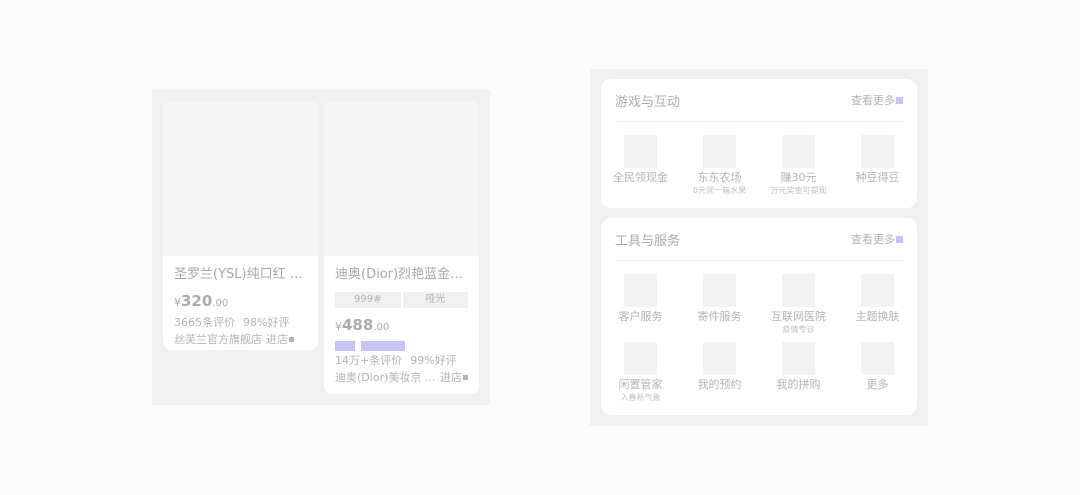  I want to click on product-stats: 14万+条评价 99%好评, so click(401, 360).